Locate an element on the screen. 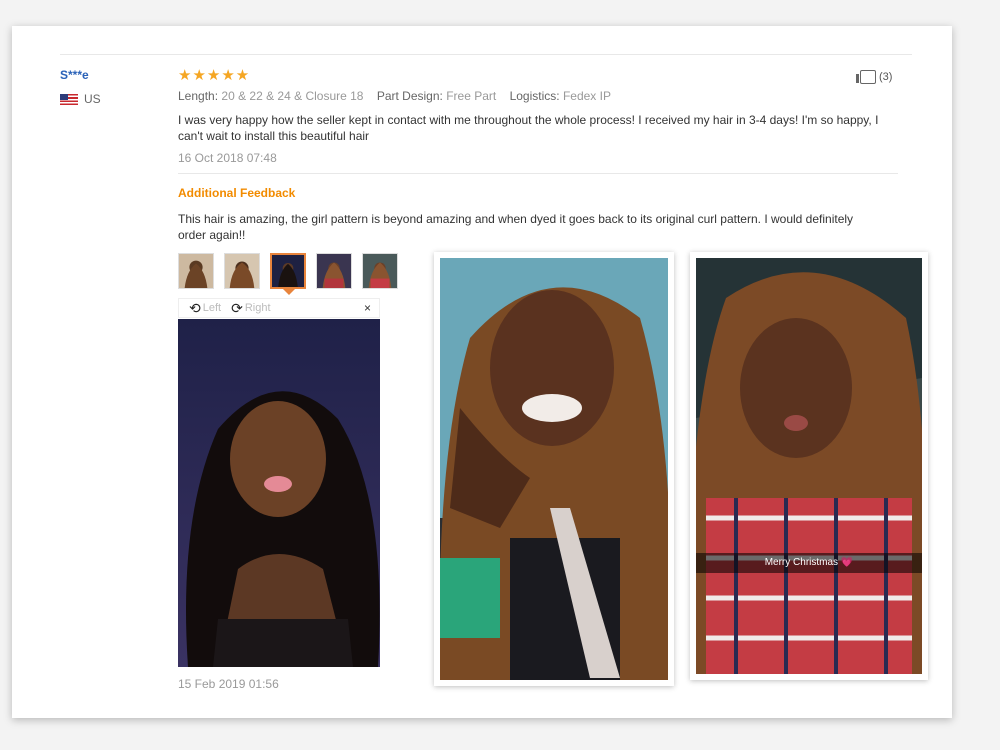 This screenshot has height=750, width=1000. image-viewer-toolbar: ⟲ Left ⟳ Right × is located at coordinates (279, 308).